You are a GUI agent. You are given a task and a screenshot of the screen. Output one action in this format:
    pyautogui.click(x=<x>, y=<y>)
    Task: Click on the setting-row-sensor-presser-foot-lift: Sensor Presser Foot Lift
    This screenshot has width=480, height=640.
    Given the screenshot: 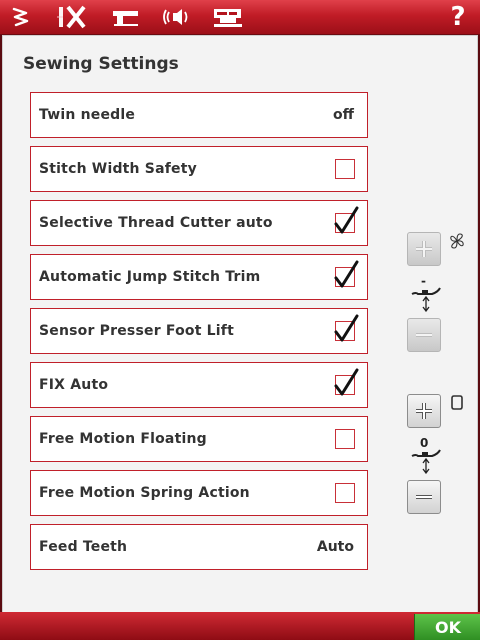 What is the action you would take?
    pyautogui.click(x=199, y=331)
    